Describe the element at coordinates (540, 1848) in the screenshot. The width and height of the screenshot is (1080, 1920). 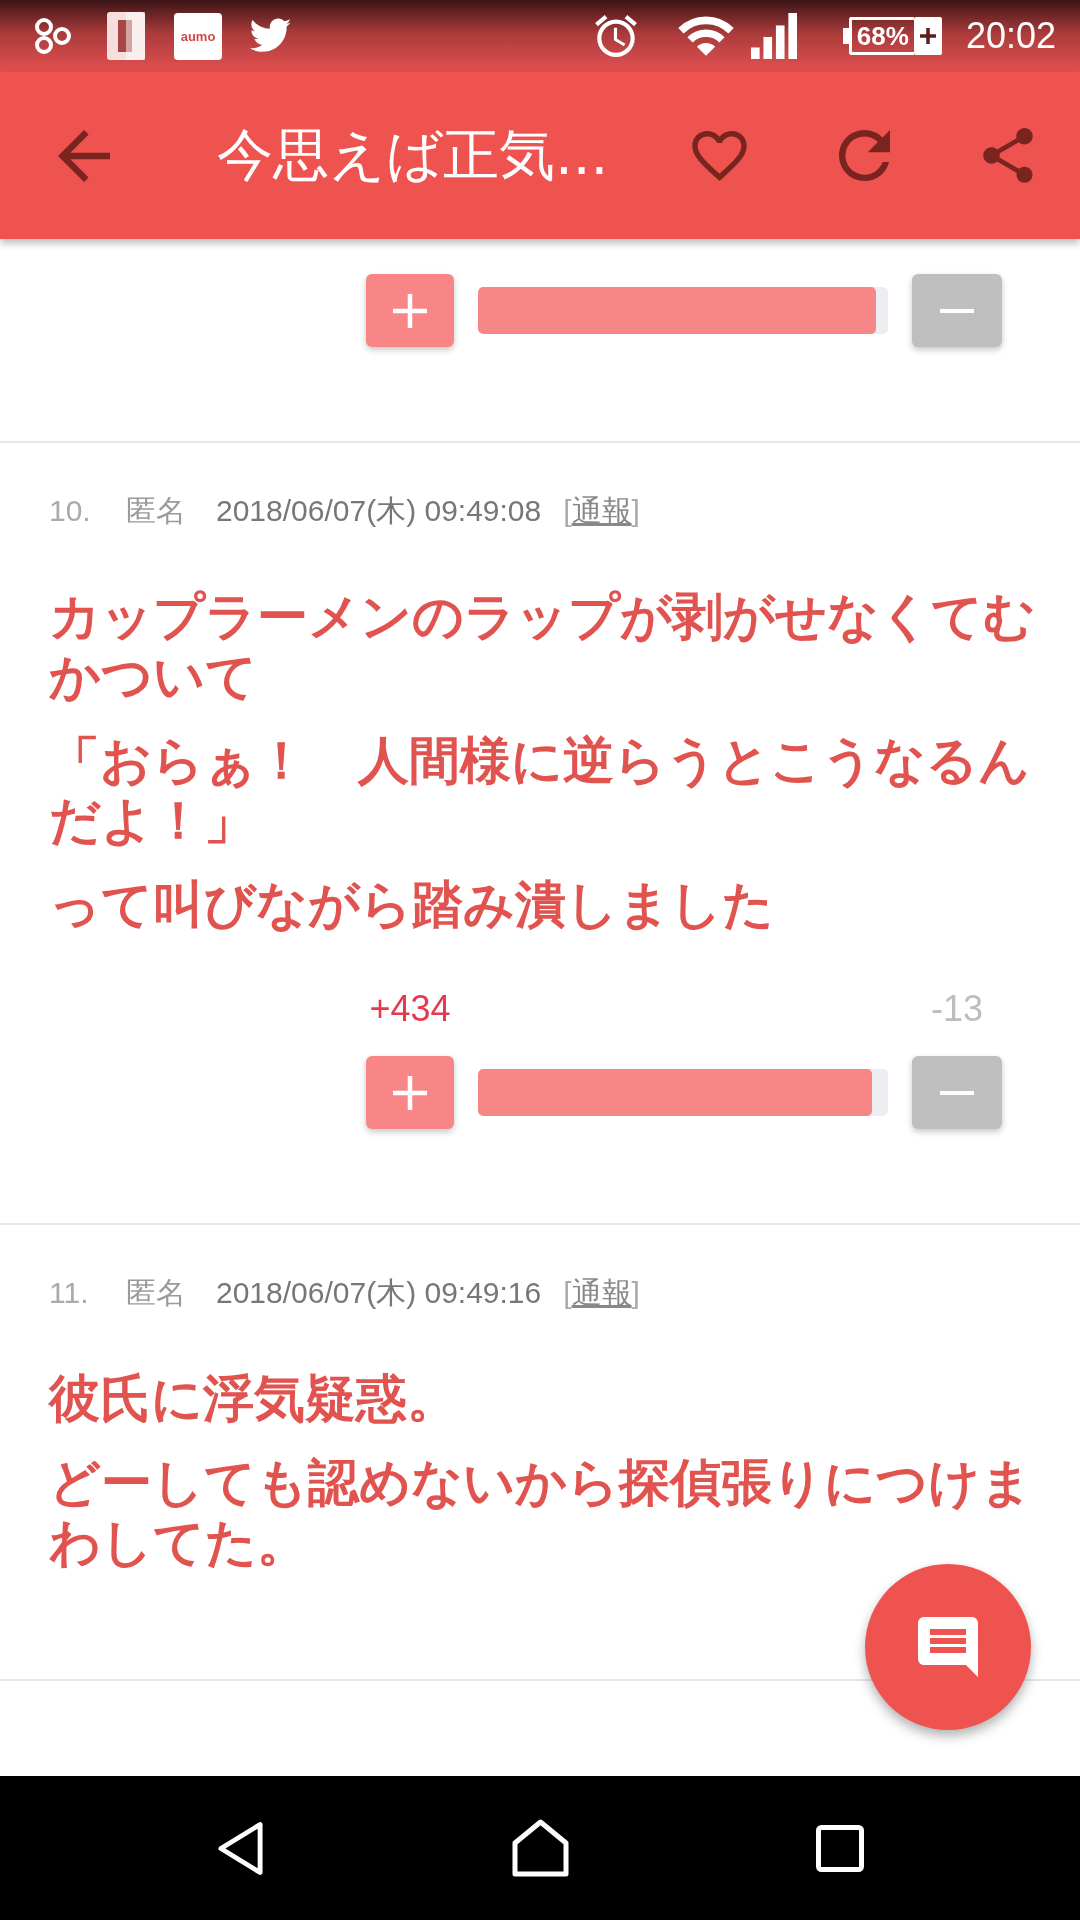
I see `home-icon` at that location.